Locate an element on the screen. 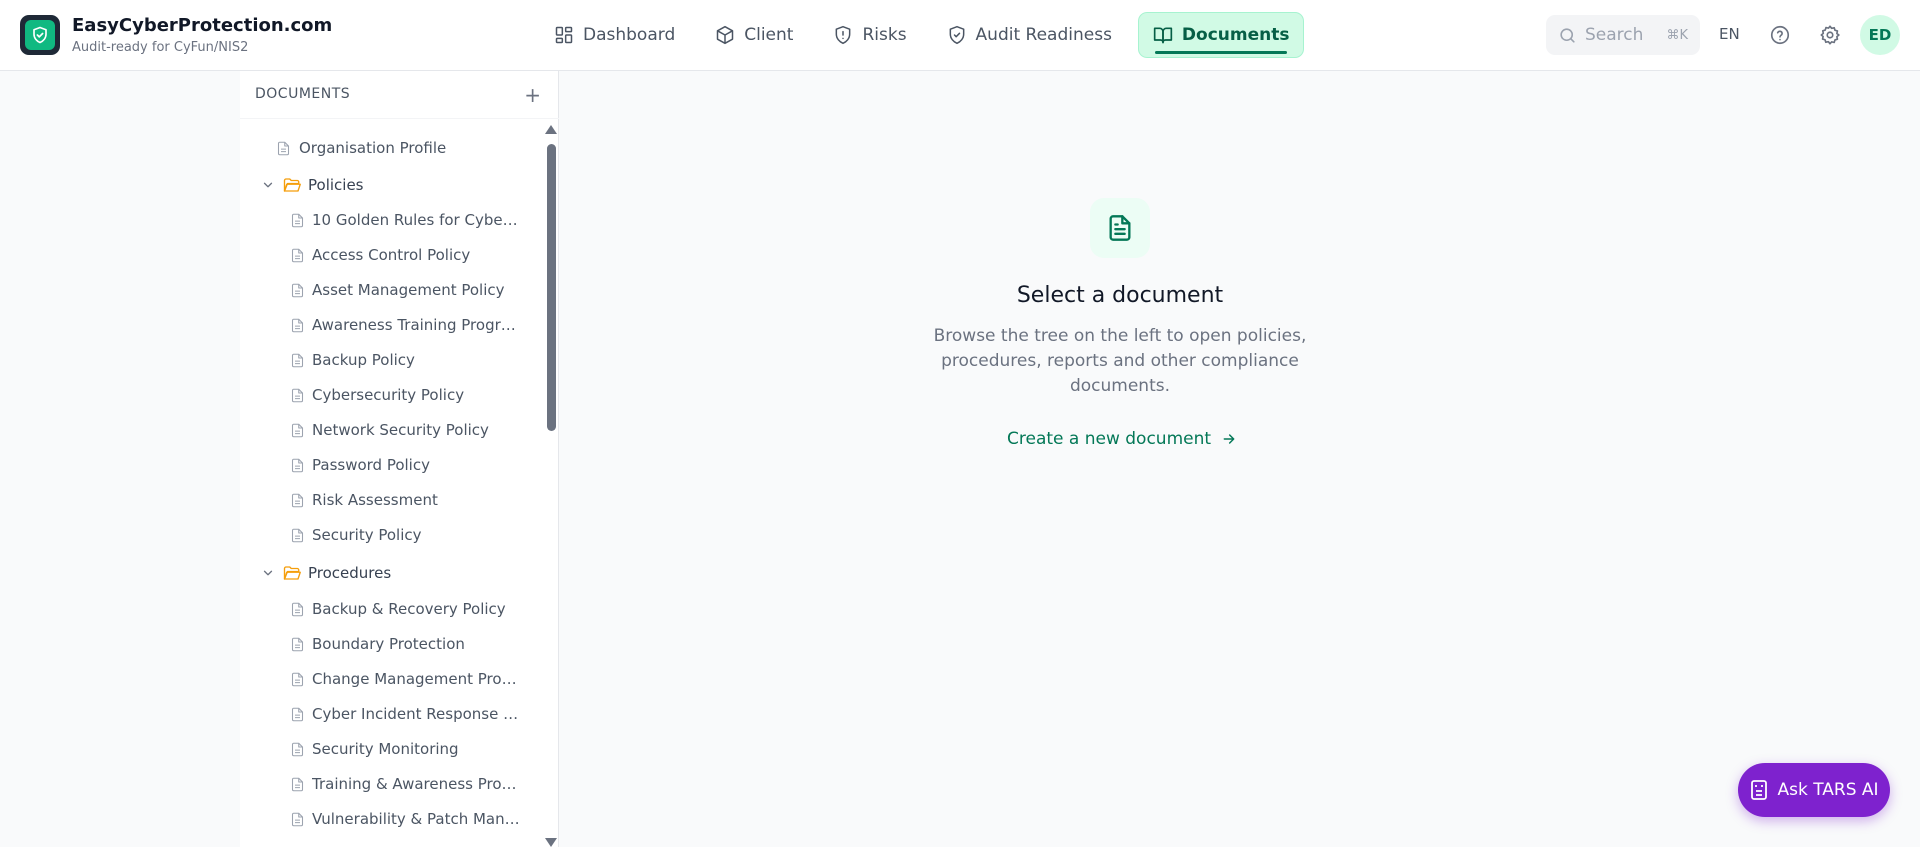  tree-document: Boundary Protection is located at coordinates (390, 644).